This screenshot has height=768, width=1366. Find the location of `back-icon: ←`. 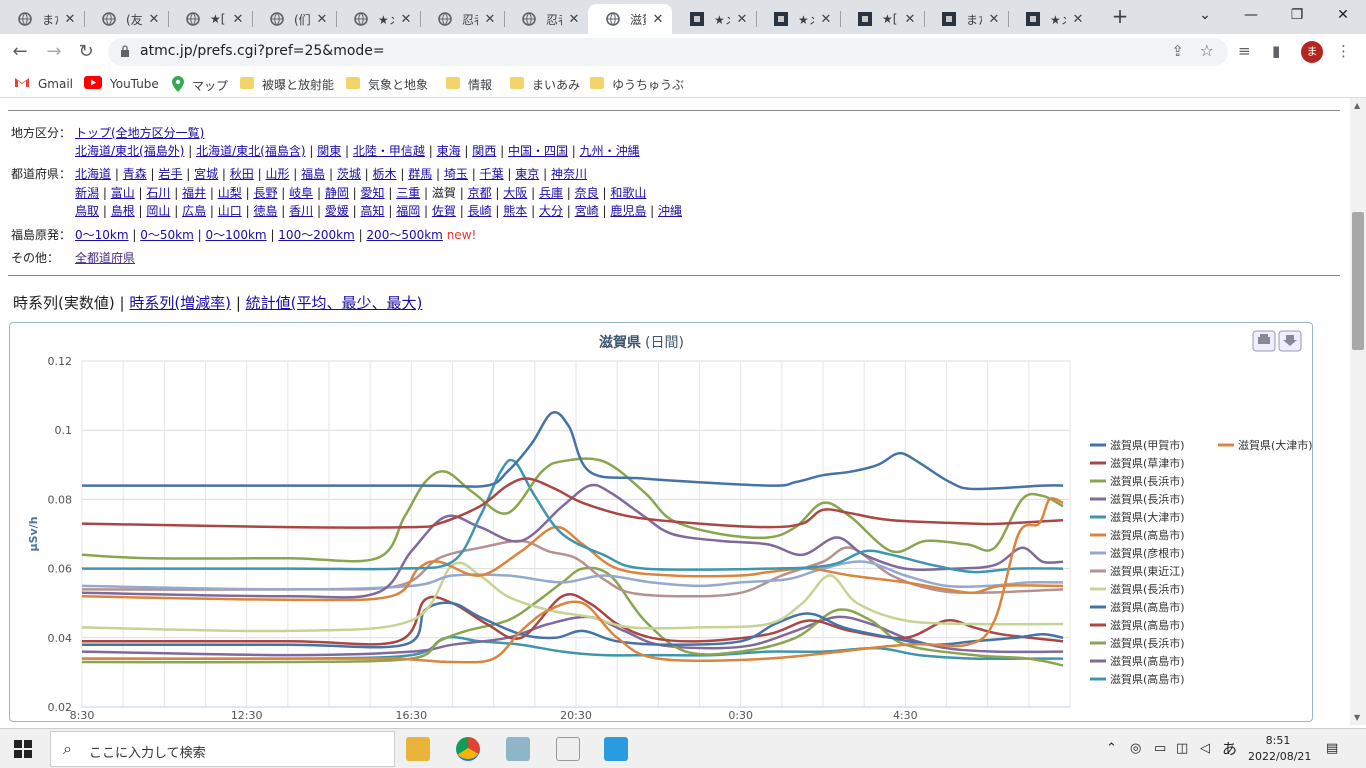

back-icon: ← is located at coordinates (20, 52).